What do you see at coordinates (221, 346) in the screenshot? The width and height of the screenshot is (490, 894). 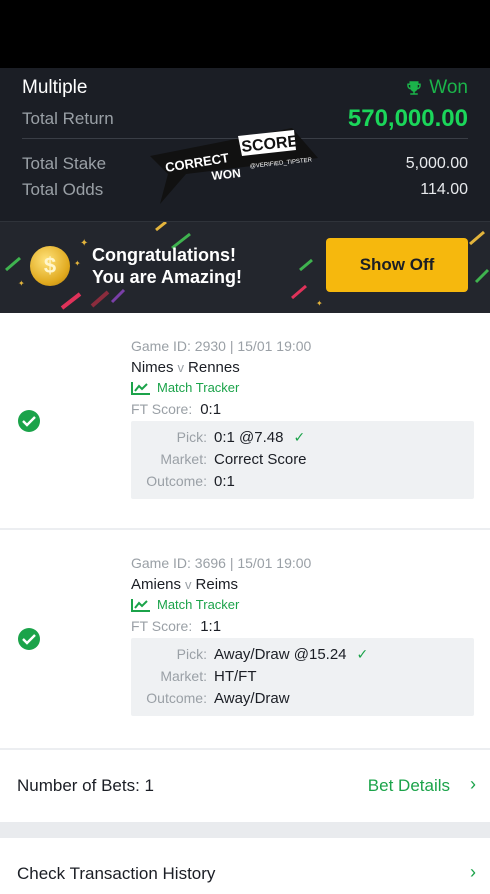 I see `game-id: Game ID: 2930 | 15/01 19:00` at bounding box center [221, 346].